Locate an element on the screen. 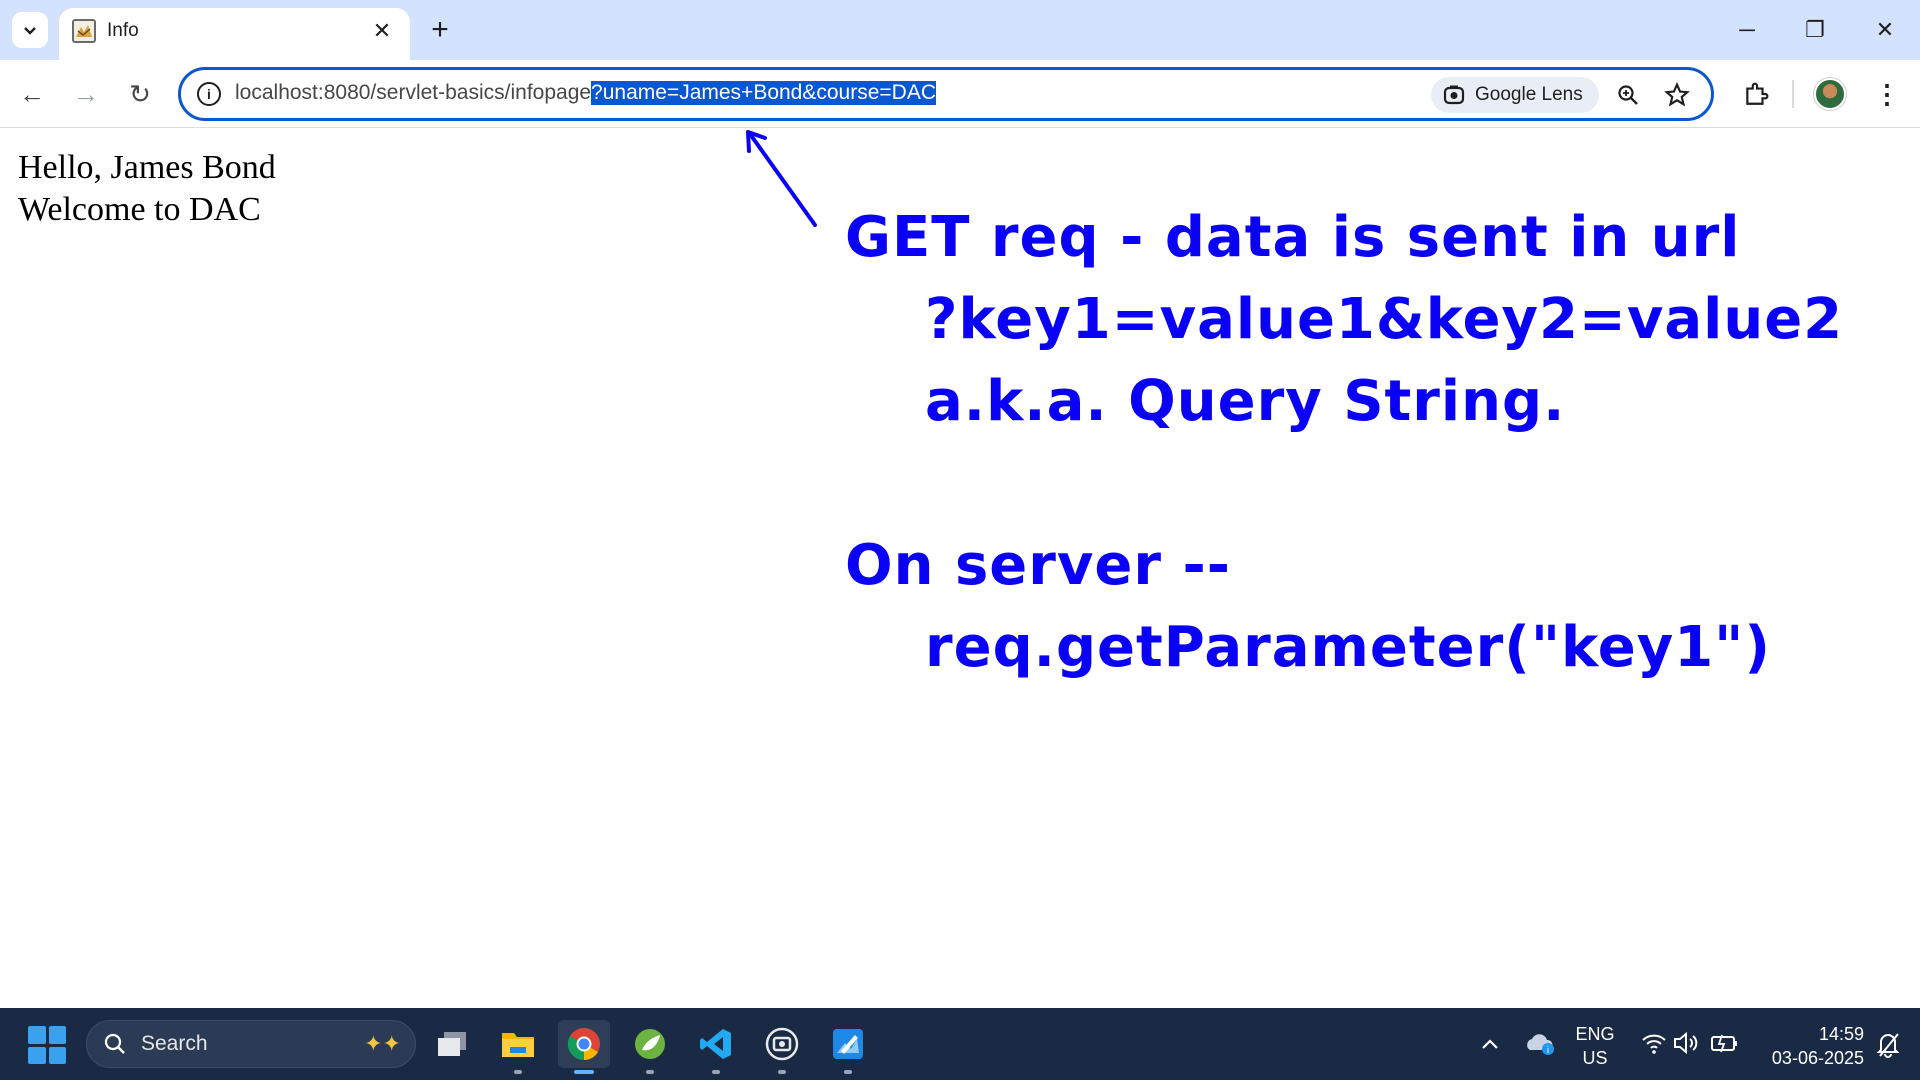 Image resolution: width=1920 pixels, height=1080 pixels. restore-button: ❐ is located at coordinates (1815, 30).